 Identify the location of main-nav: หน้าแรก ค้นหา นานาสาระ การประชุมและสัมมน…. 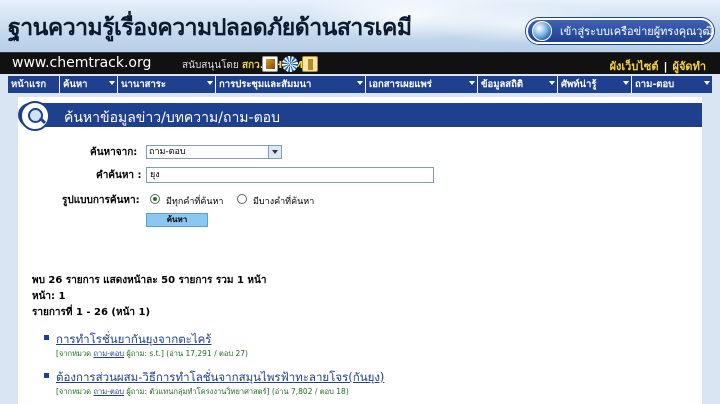
(360, 84).